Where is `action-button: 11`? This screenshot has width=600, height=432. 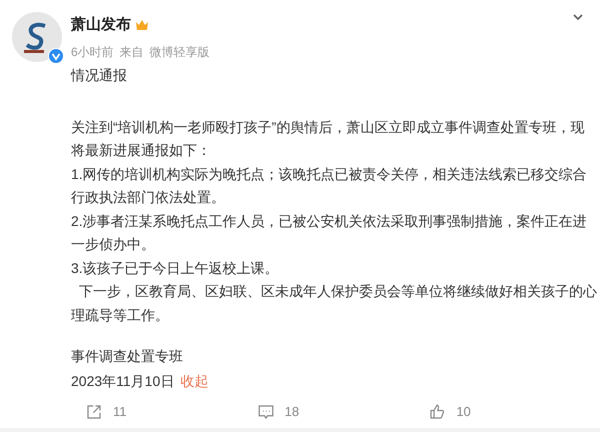 action-button: 11 is located at coordinates (105, 412).